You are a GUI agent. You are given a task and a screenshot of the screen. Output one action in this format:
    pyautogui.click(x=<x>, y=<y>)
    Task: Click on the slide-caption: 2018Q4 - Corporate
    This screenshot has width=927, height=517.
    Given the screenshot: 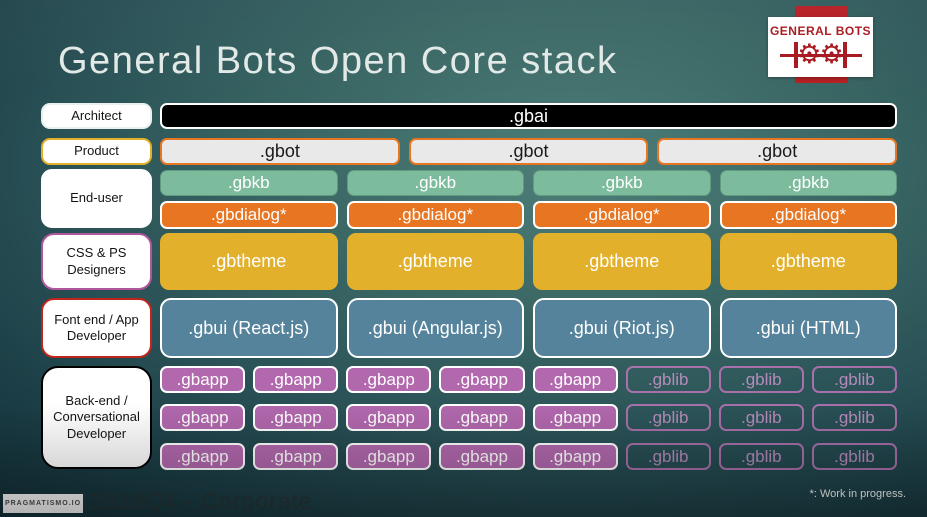 What is the action you would take?
    pyautogui.click(x=201, y=501)
    